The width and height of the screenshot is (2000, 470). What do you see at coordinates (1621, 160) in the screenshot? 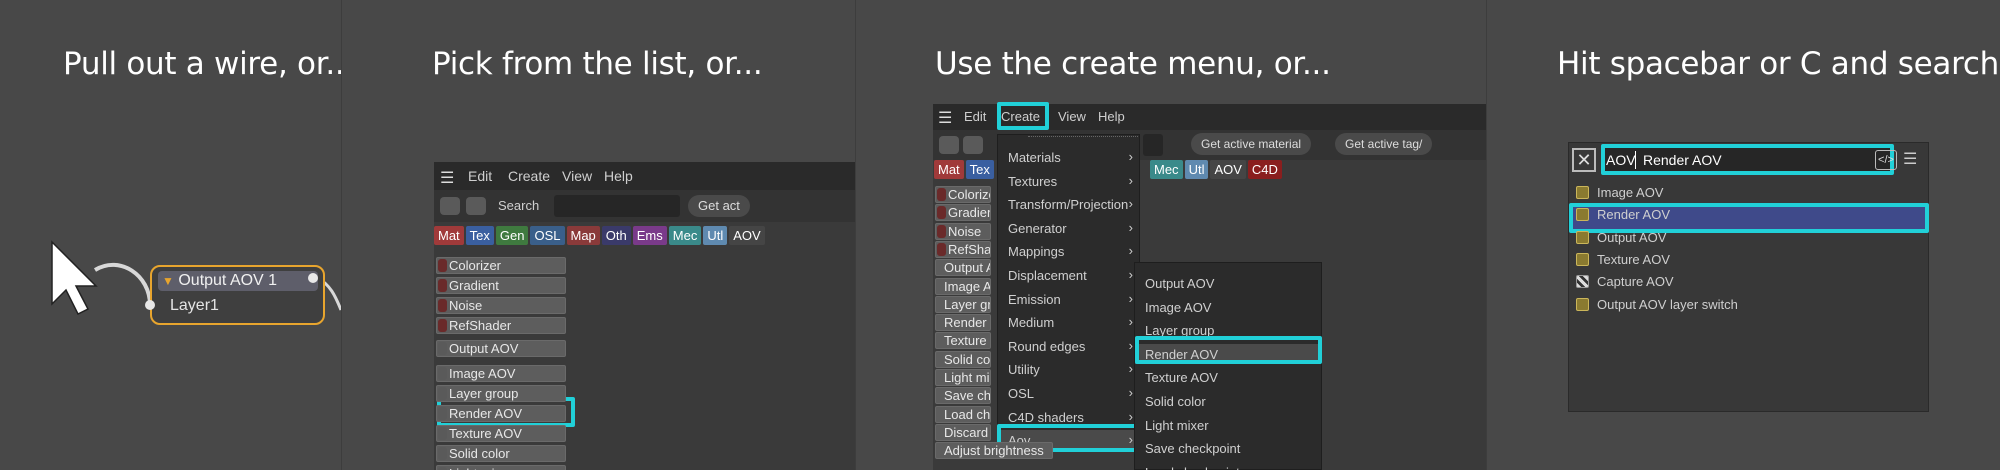
I see `search-input-value: AOV` at bounding box center [1621, 160].